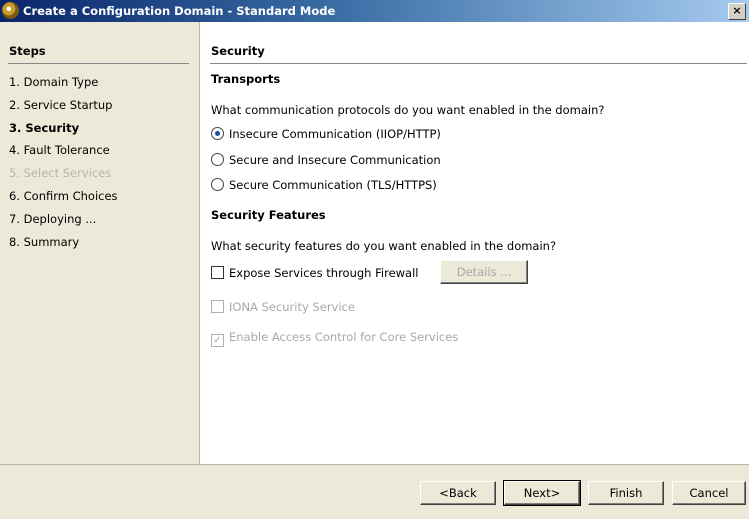 The height and width of the screenshot is (519, 749). I want to click on step-security: 3. Security, so click(44, 128).